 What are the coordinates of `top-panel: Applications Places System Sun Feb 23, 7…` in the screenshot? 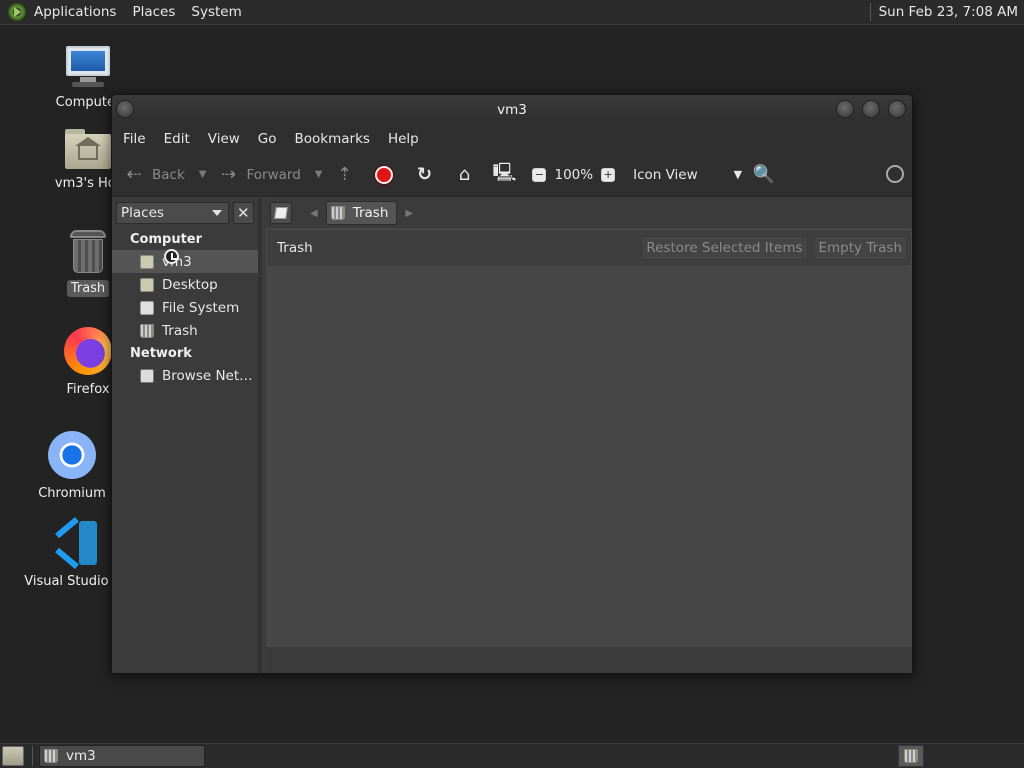 It's located at (512, 12).